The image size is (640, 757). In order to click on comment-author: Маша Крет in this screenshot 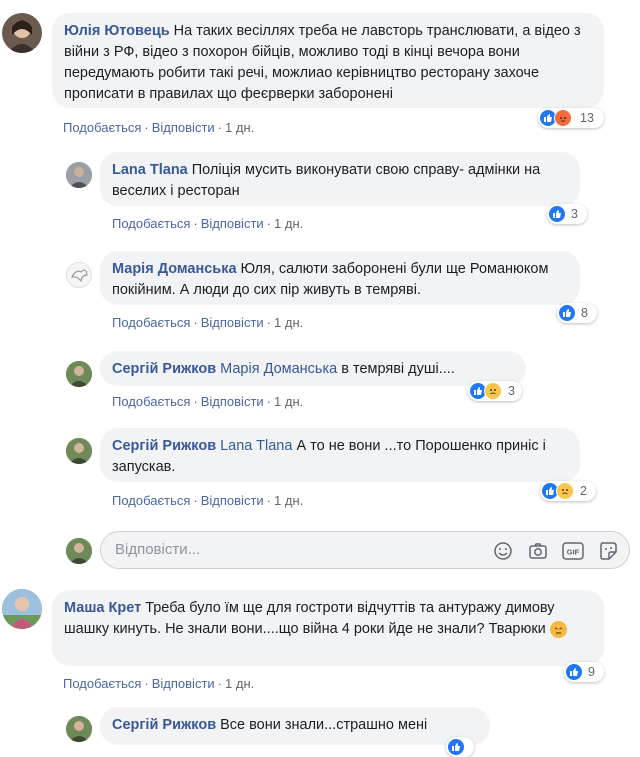, I will do `click(102, 608)`.